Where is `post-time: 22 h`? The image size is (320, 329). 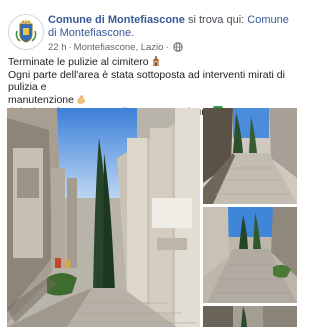
post-time: 22 h is located at coordinates (57, 47).